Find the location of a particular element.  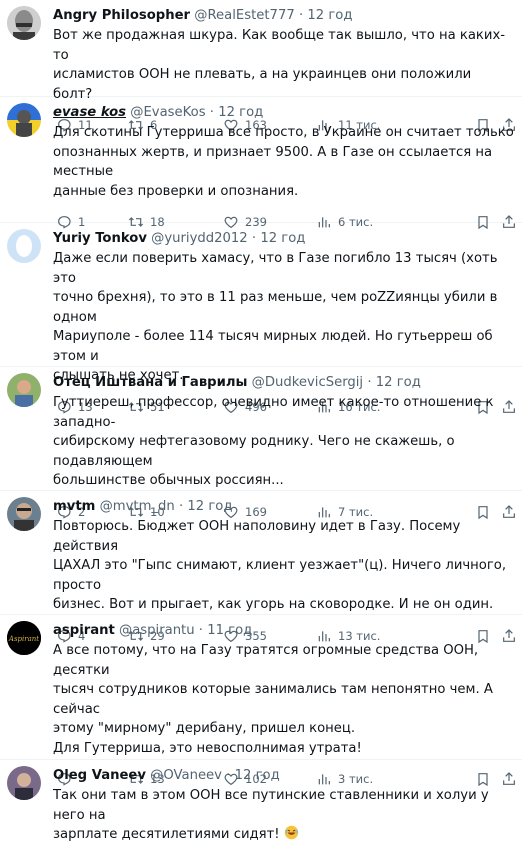

author-handle: @DudkevicSergij is located at coordinates (307, 382).